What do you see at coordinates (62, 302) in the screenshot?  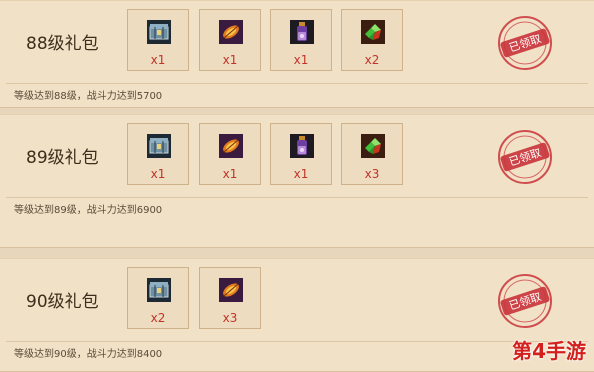 I see `gift-pack-title: 90级礼包` at bounding box center [62, 302].